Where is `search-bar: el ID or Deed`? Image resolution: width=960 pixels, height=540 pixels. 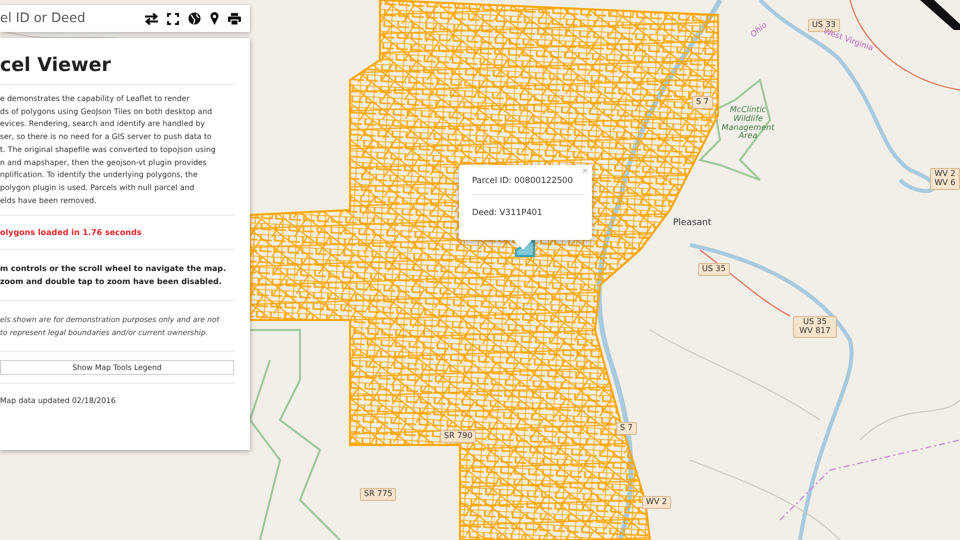
search-bar: el ID or Deed is located at coordinates (125, 18).